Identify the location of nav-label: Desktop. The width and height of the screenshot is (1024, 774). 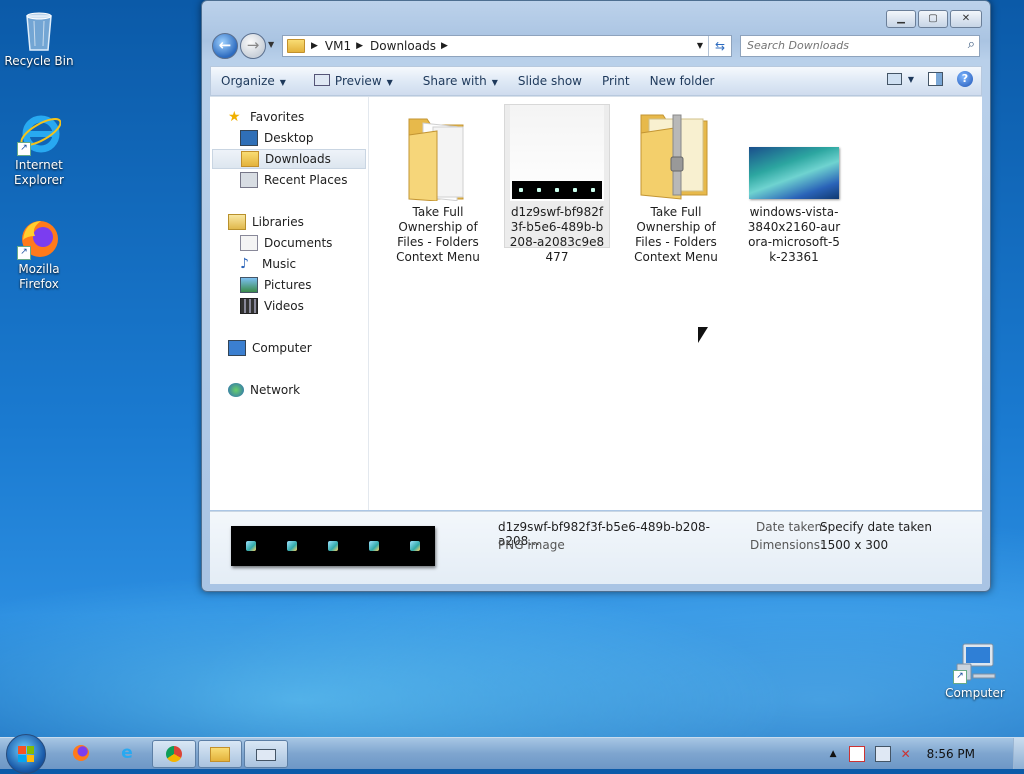
(289, 138).